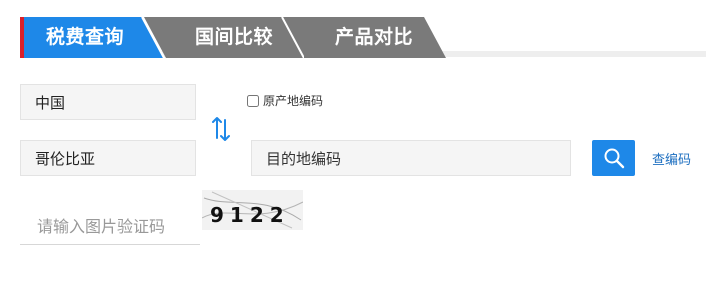 This screenshot has height=290, width=706. What do you see at coordinates (65, 158) in the screenshot?
I see `destination-country-value: 哥伦比亚` at bounding box center [65, 158].